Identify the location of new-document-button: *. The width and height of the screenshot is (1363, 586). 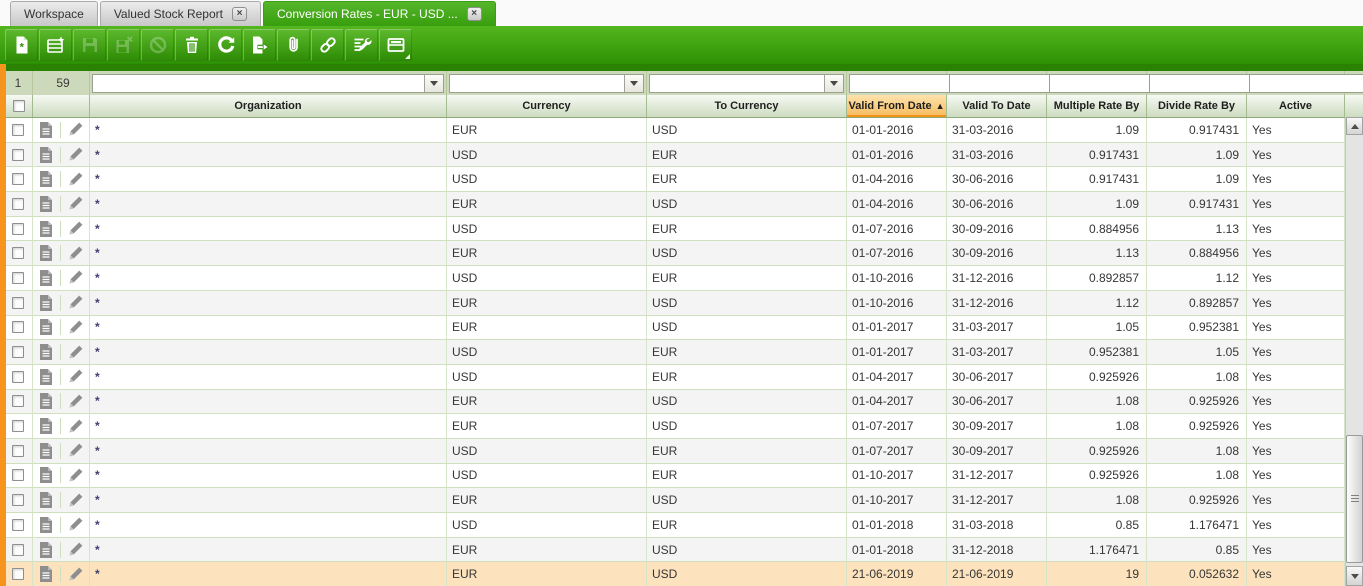
(21, 45).